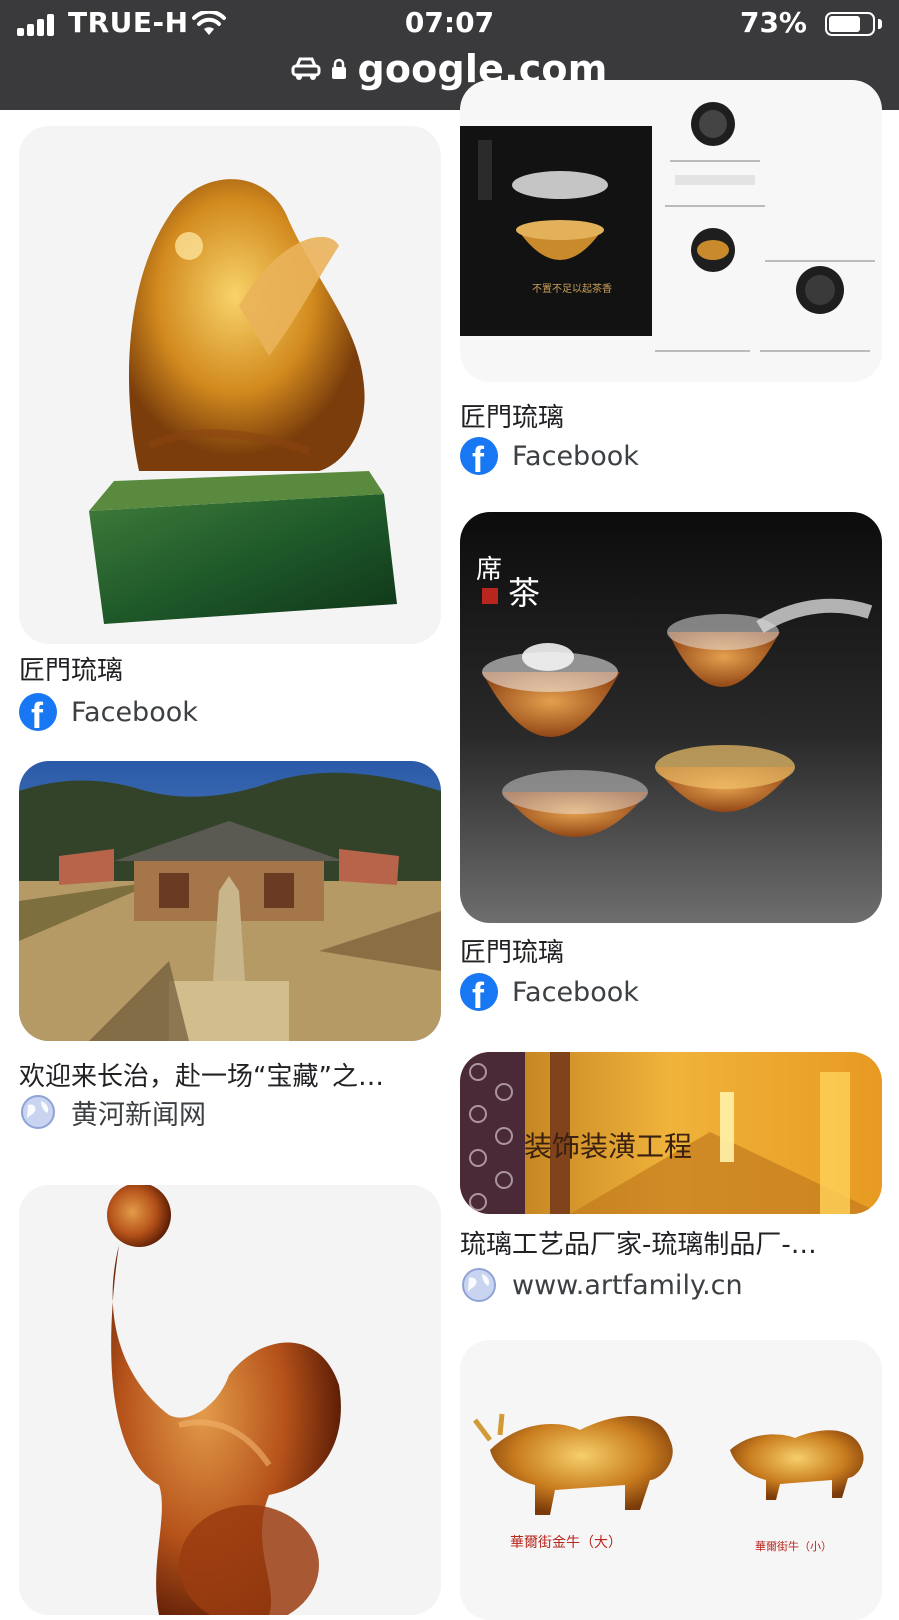 This screenshot has width=899, height=1620. Describe the element at coordinates (339, 68) in the screenshot. I see `lock-icon` at that location.